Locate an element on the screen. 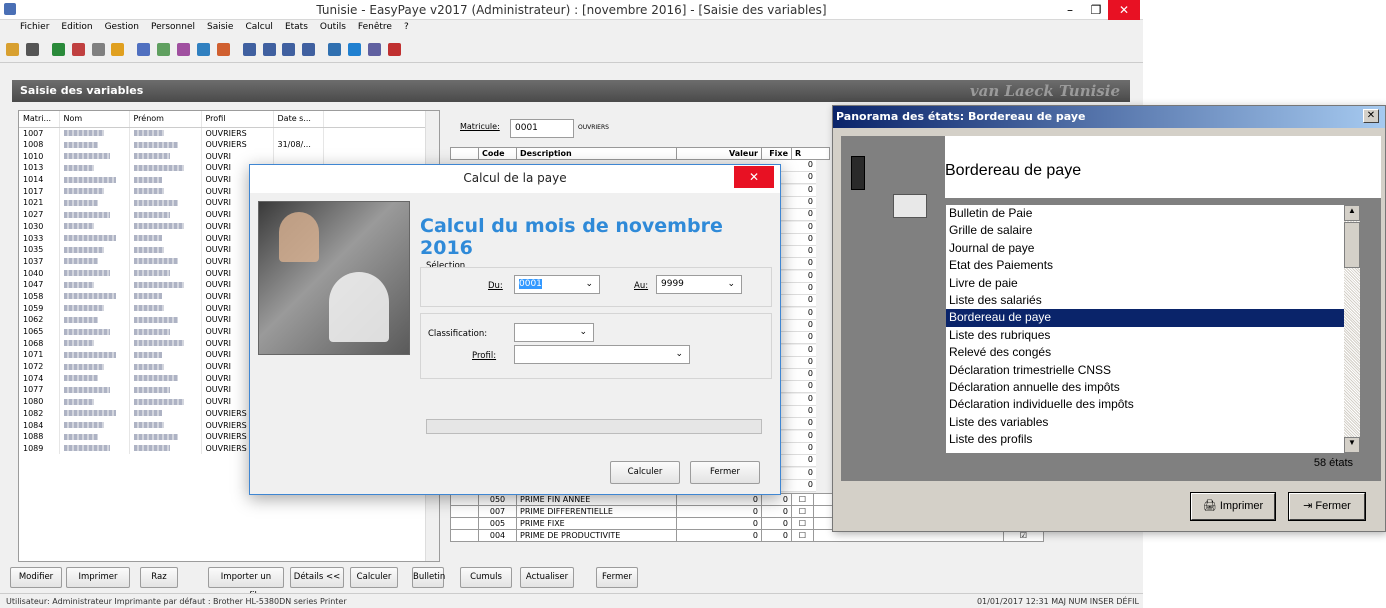  raz-button: Raz is located at coordinates (159, 577).